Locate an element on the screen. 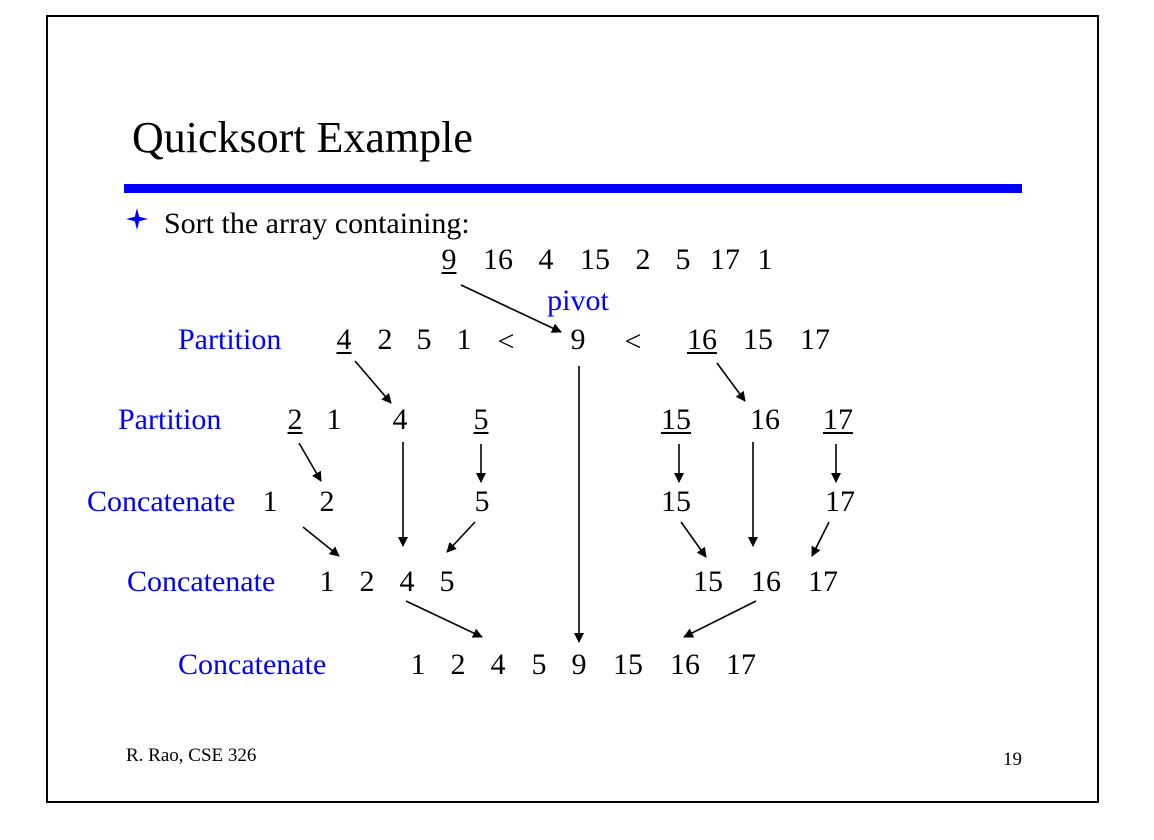  page-number: 19 is located at coordinates (1012, 759).